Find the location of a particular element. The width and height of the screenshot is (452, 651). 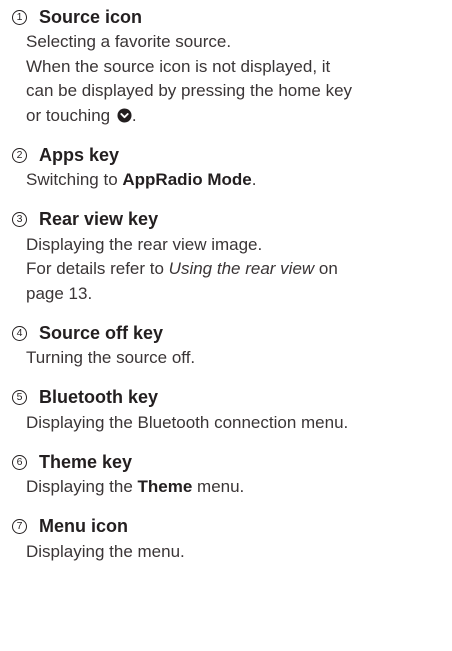

item-title: Menu icon is located at coordinates (83, 526).